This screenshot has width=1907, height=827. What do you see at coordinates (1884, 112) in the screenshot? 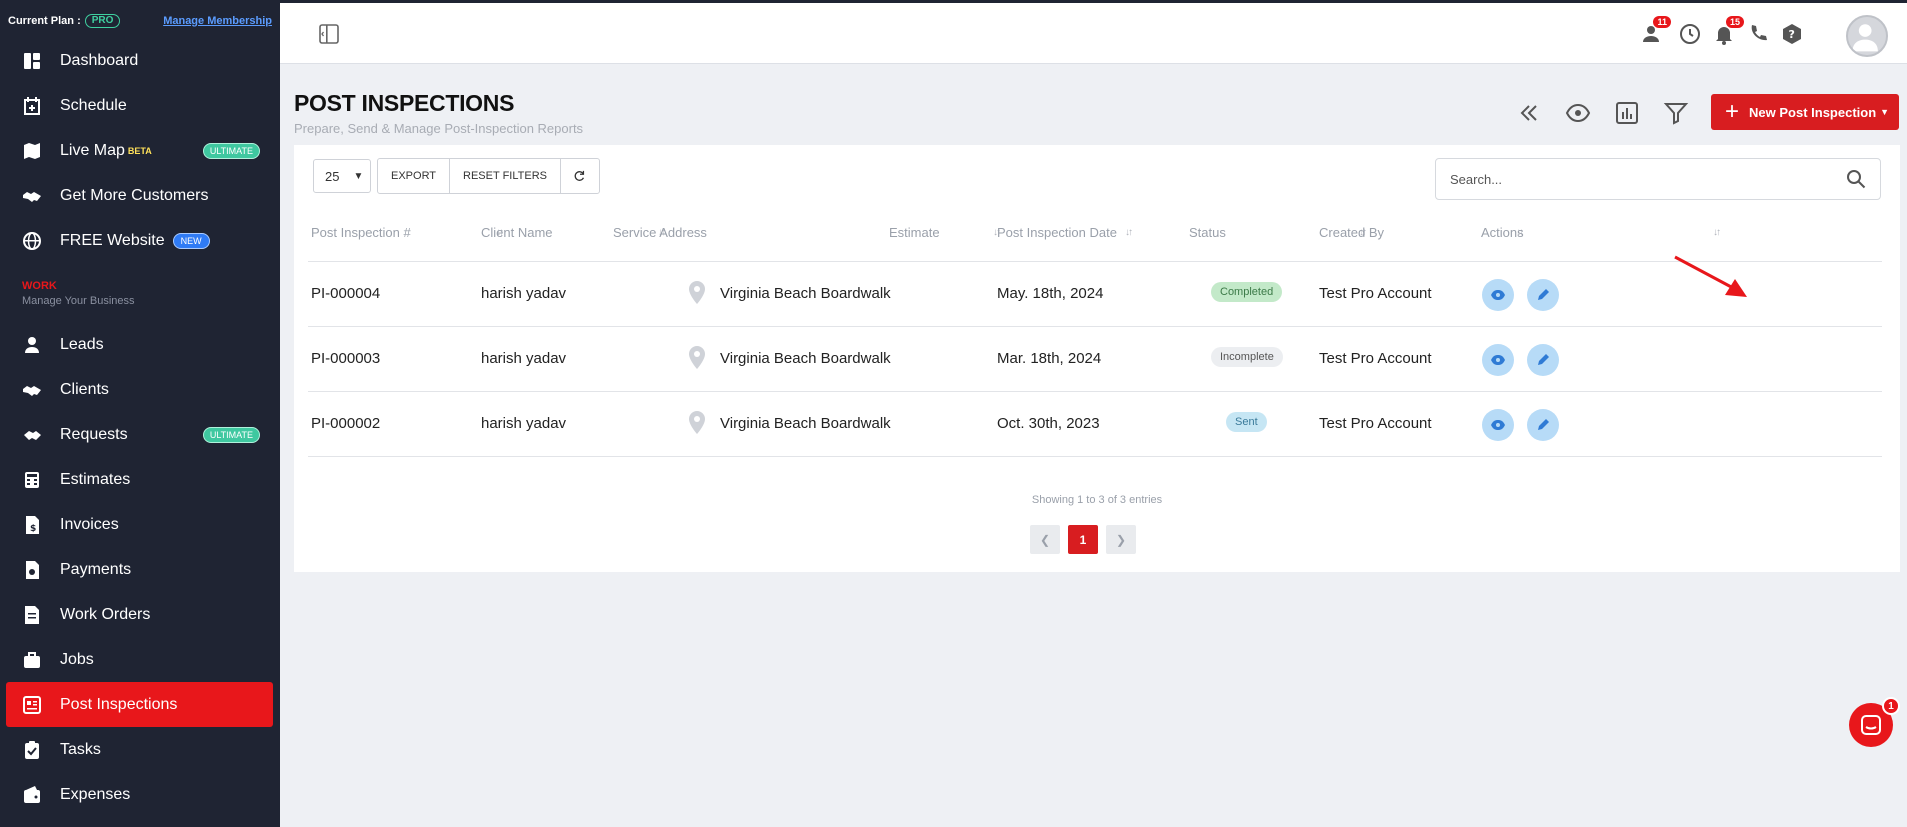
I see `caret-down-icon: ▼` at bounding box center [1884, 112].